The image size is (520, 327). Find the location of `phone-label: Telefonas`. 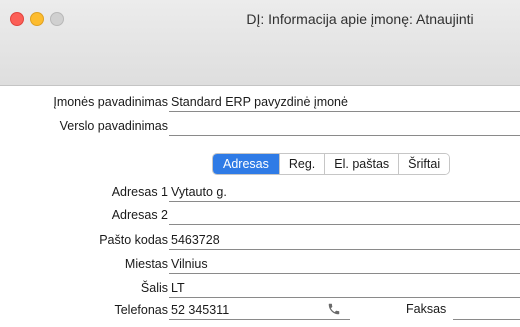

phone-label: Telefonas is located at coordinates (141, 310).